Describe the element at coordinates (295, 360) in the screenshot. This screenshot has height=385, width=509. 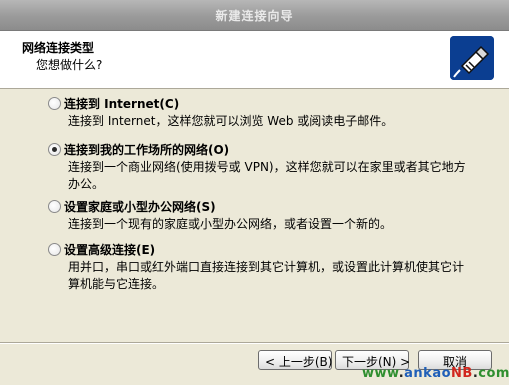
I see `back-button: < 上一步(B)` at that location.